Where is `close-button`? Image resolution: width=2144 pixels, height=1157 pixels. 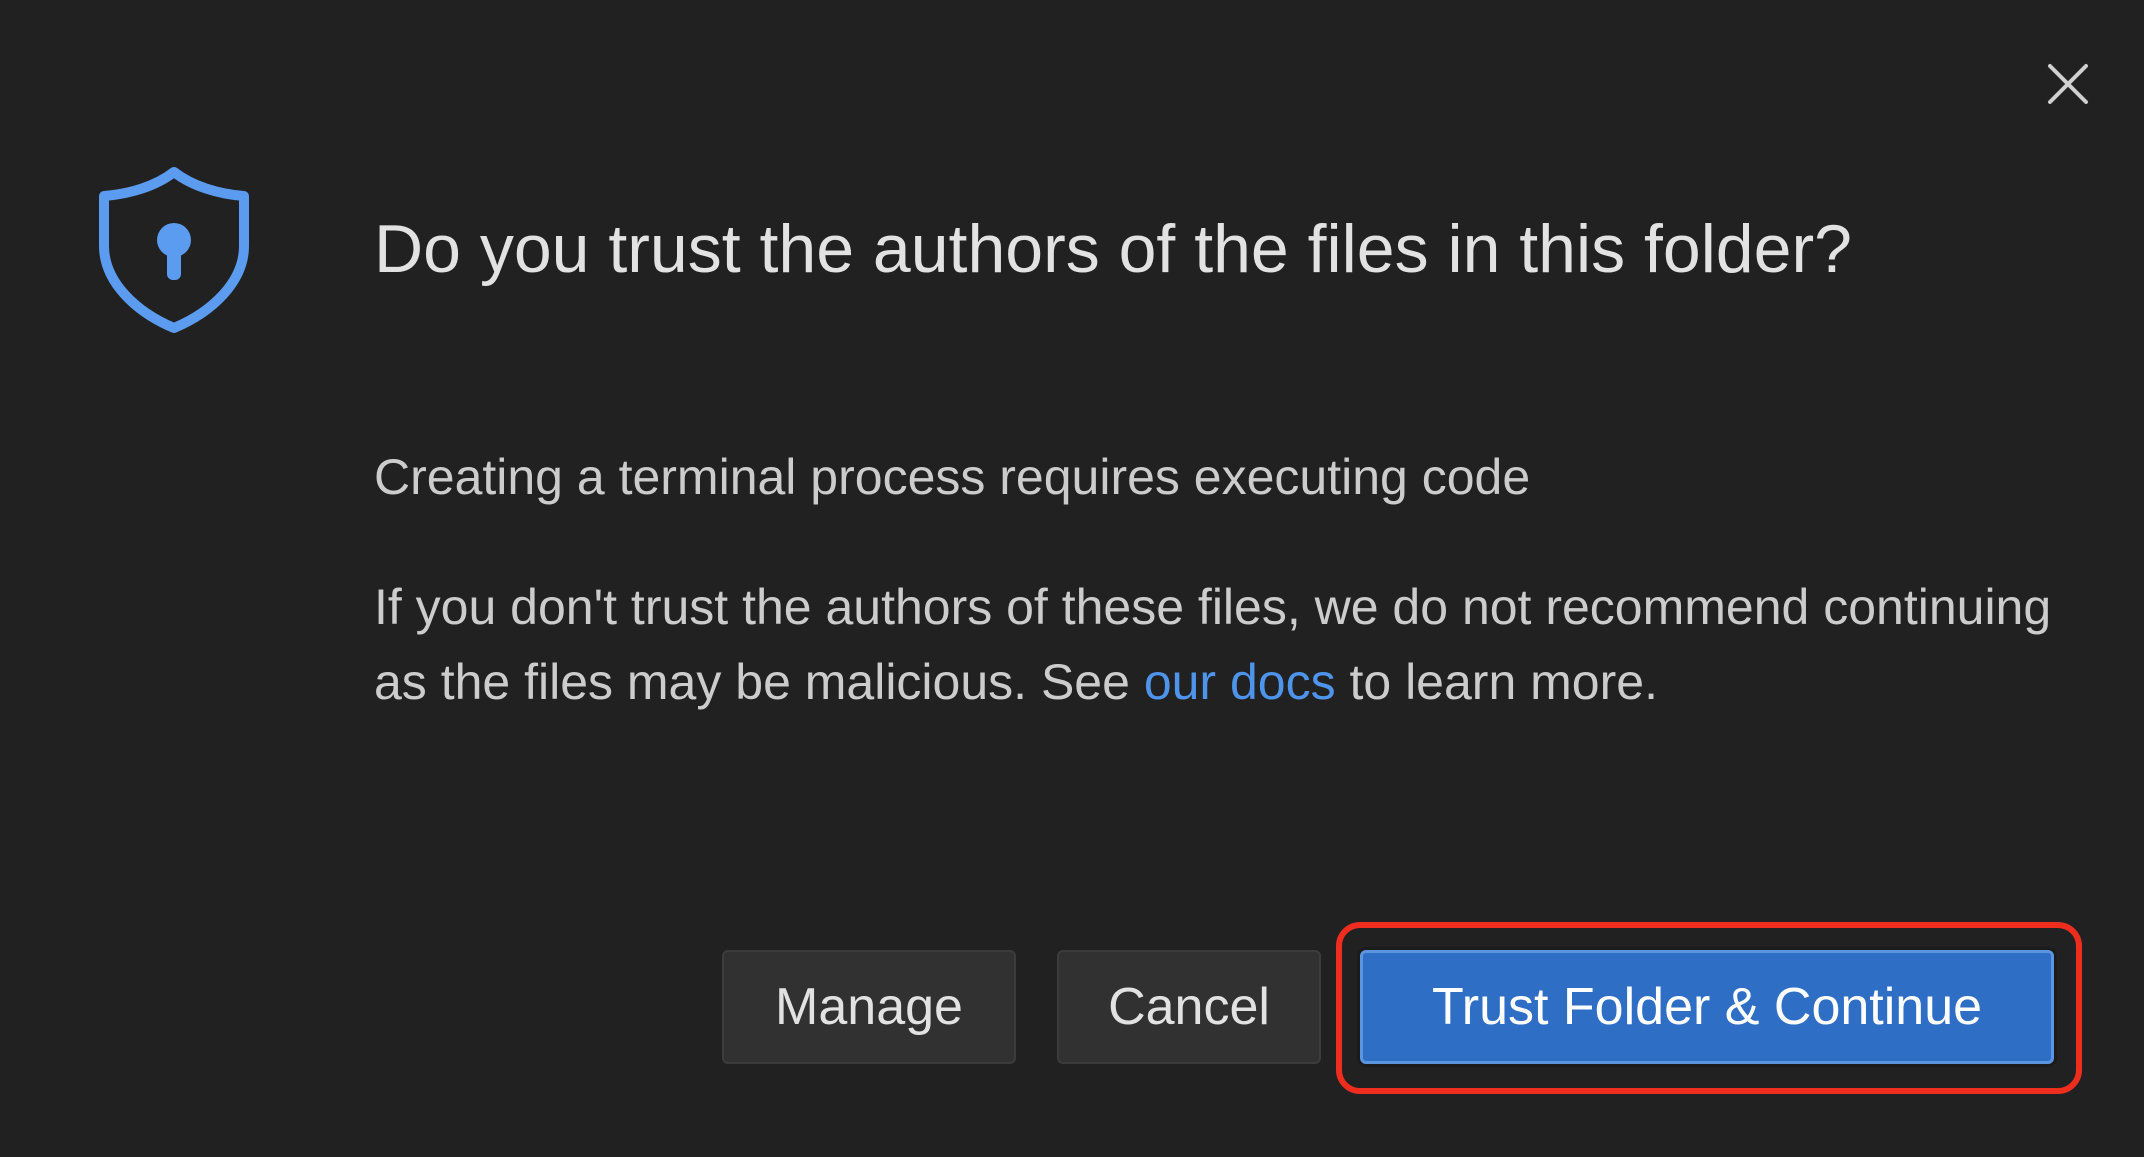
close-button is located at coordinates (2068, 84).